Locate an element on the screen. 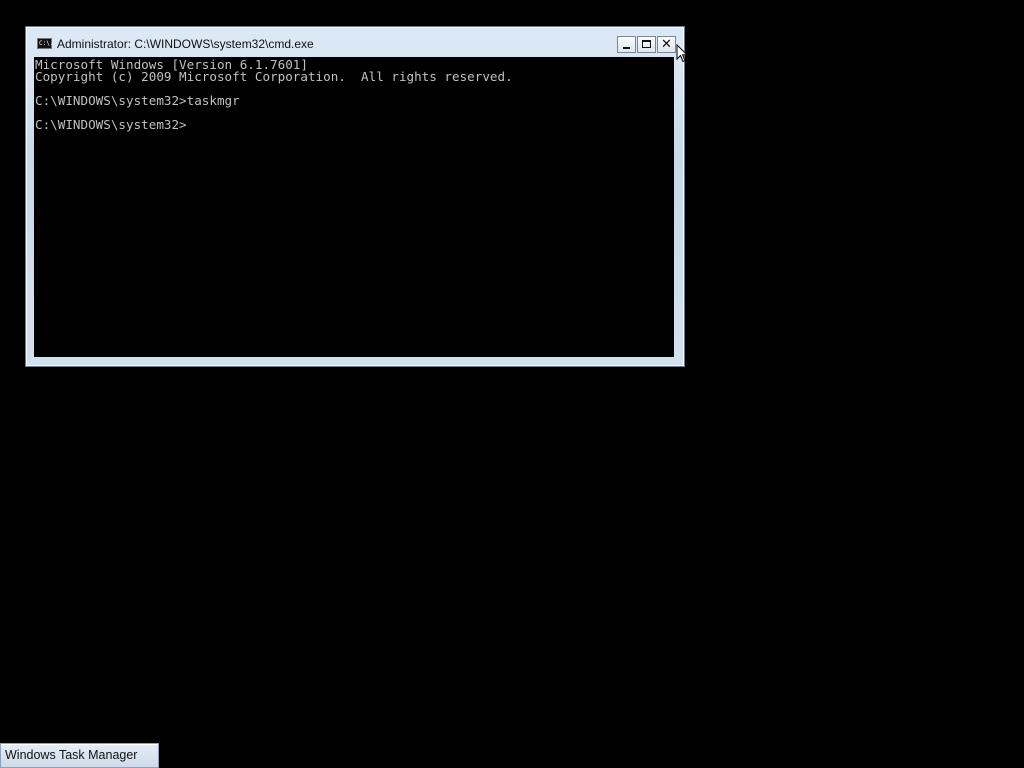  arrow-cursor-icon is located at coordinates (682, 53).